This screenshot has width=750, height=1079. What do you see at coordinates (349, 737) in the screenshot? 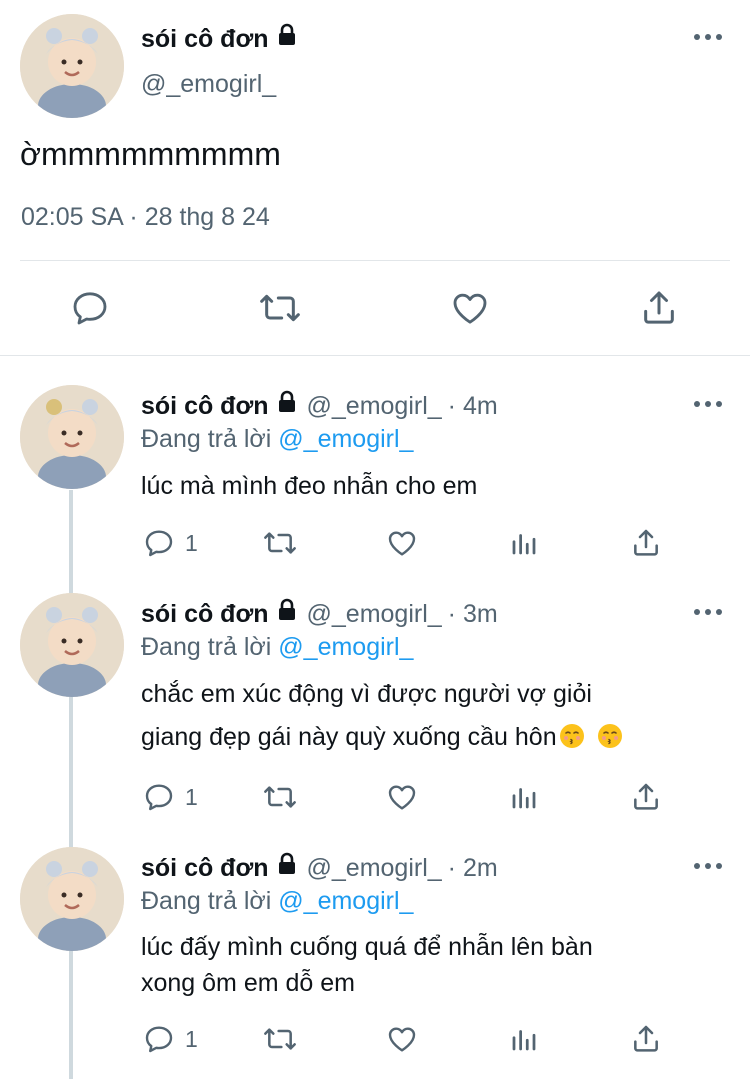
I see `reply-text-line-content: giang đẹp gái này quỳ xuống cầu hôn` at bounding box center [349, 737].